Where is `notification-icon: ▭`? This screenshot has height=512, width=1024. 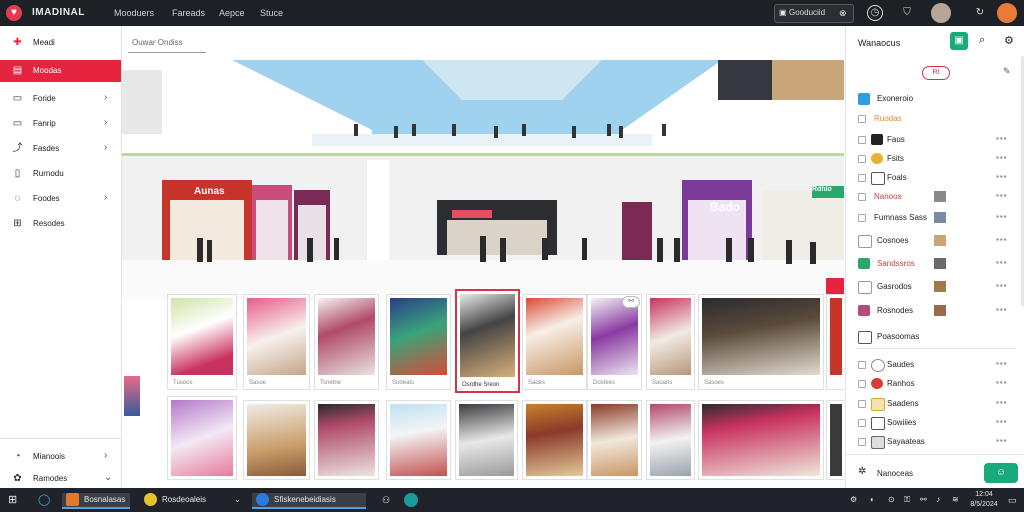 notification-icon: ▭ is located at coordinates (1012, 500).